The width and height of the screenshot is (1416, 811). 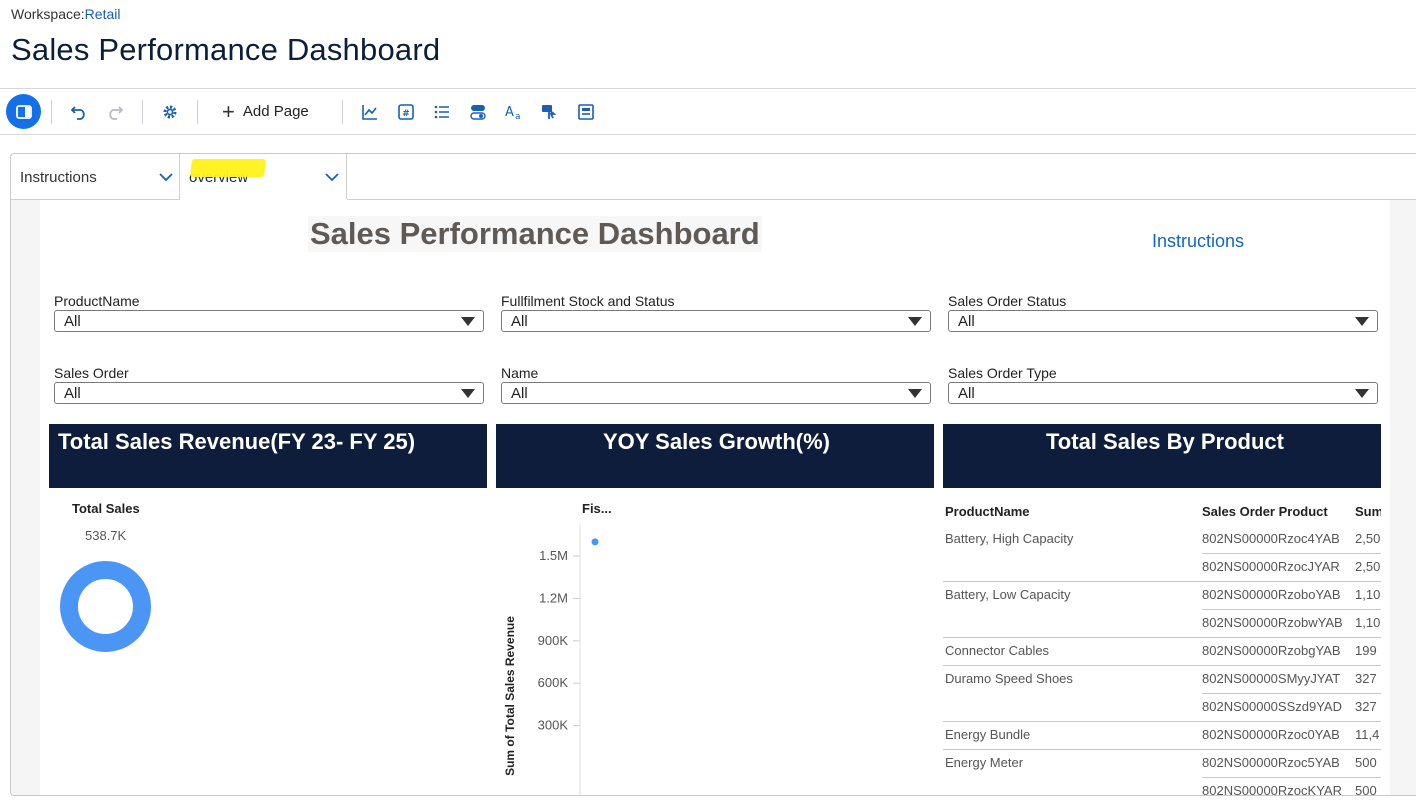 I want to click on add-list-button, so click(x=442, y=111).